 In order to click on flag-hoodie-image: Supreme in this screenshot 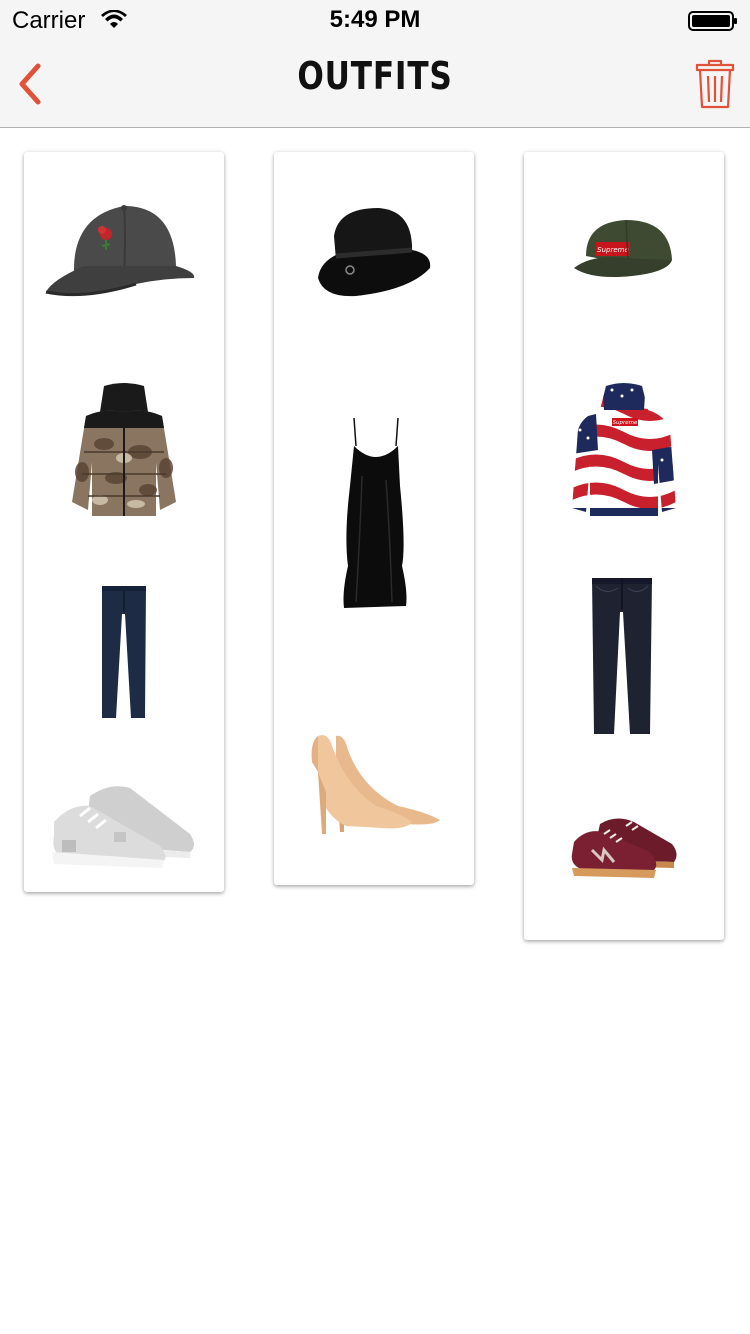, I will do `click(624, 449)`.